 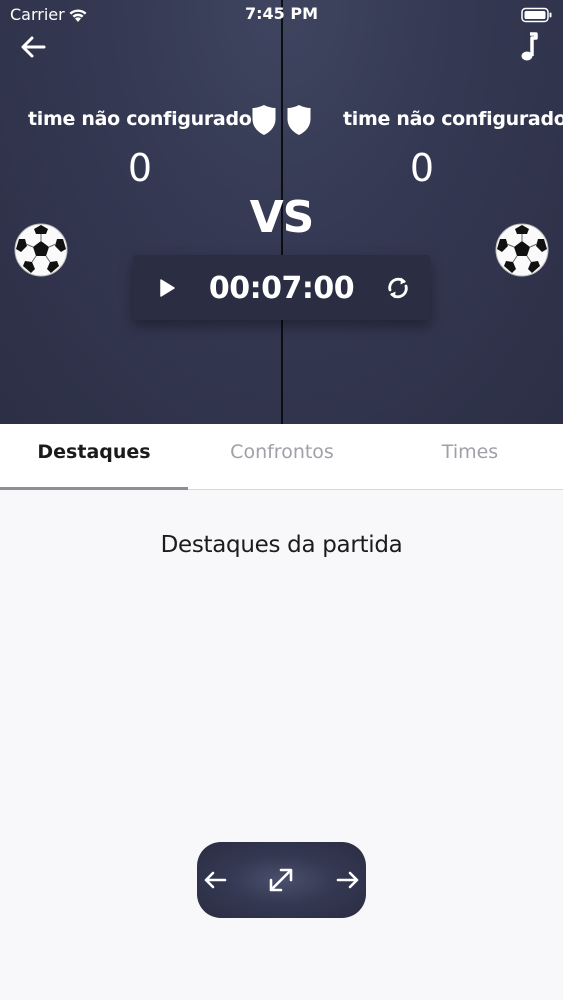 I want to click on highlight-navigation, so click(x=281, y=880).